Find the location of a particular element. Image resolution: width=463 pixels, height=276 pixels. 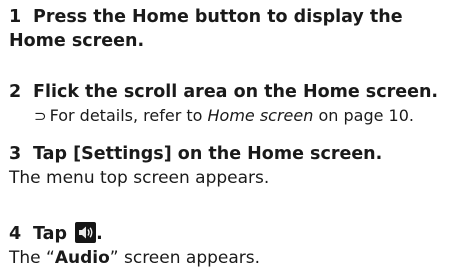

result-prefix: The “ is located at coordinates (32, 258).